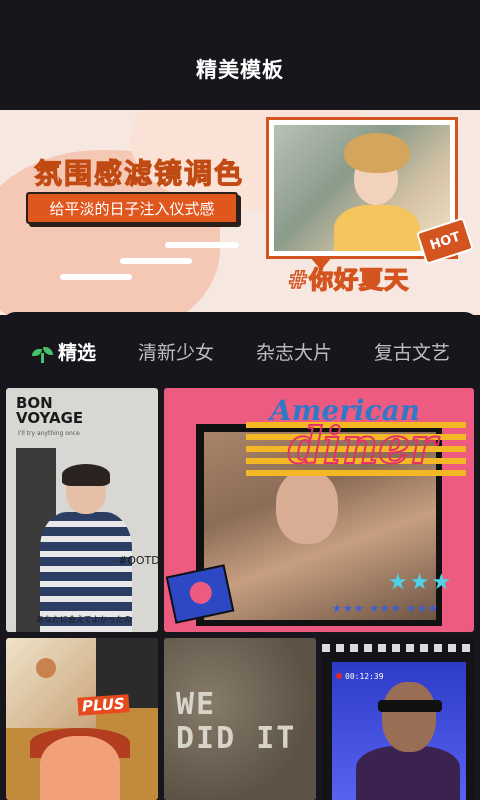 The width and height of the screenshot is (480, 800). Describe the element at coordinates (50, 410) in the screenshot. I see `card-title: BON VOYAGE` at that location.